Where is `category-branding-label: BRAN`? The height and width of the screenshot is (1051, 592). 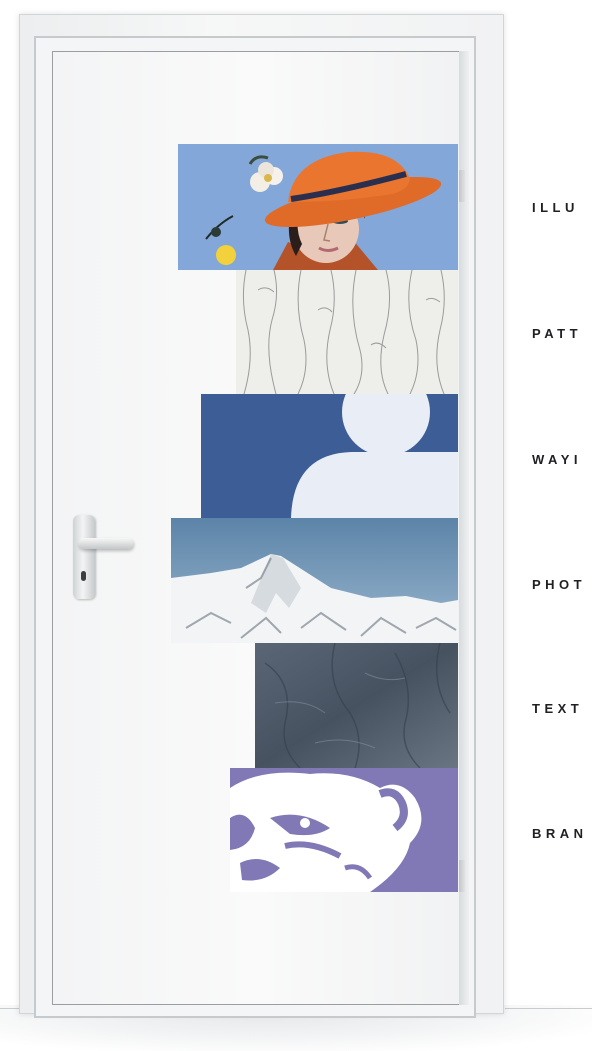
category-branding-label: BRAN is located at coordinates (560, 833).